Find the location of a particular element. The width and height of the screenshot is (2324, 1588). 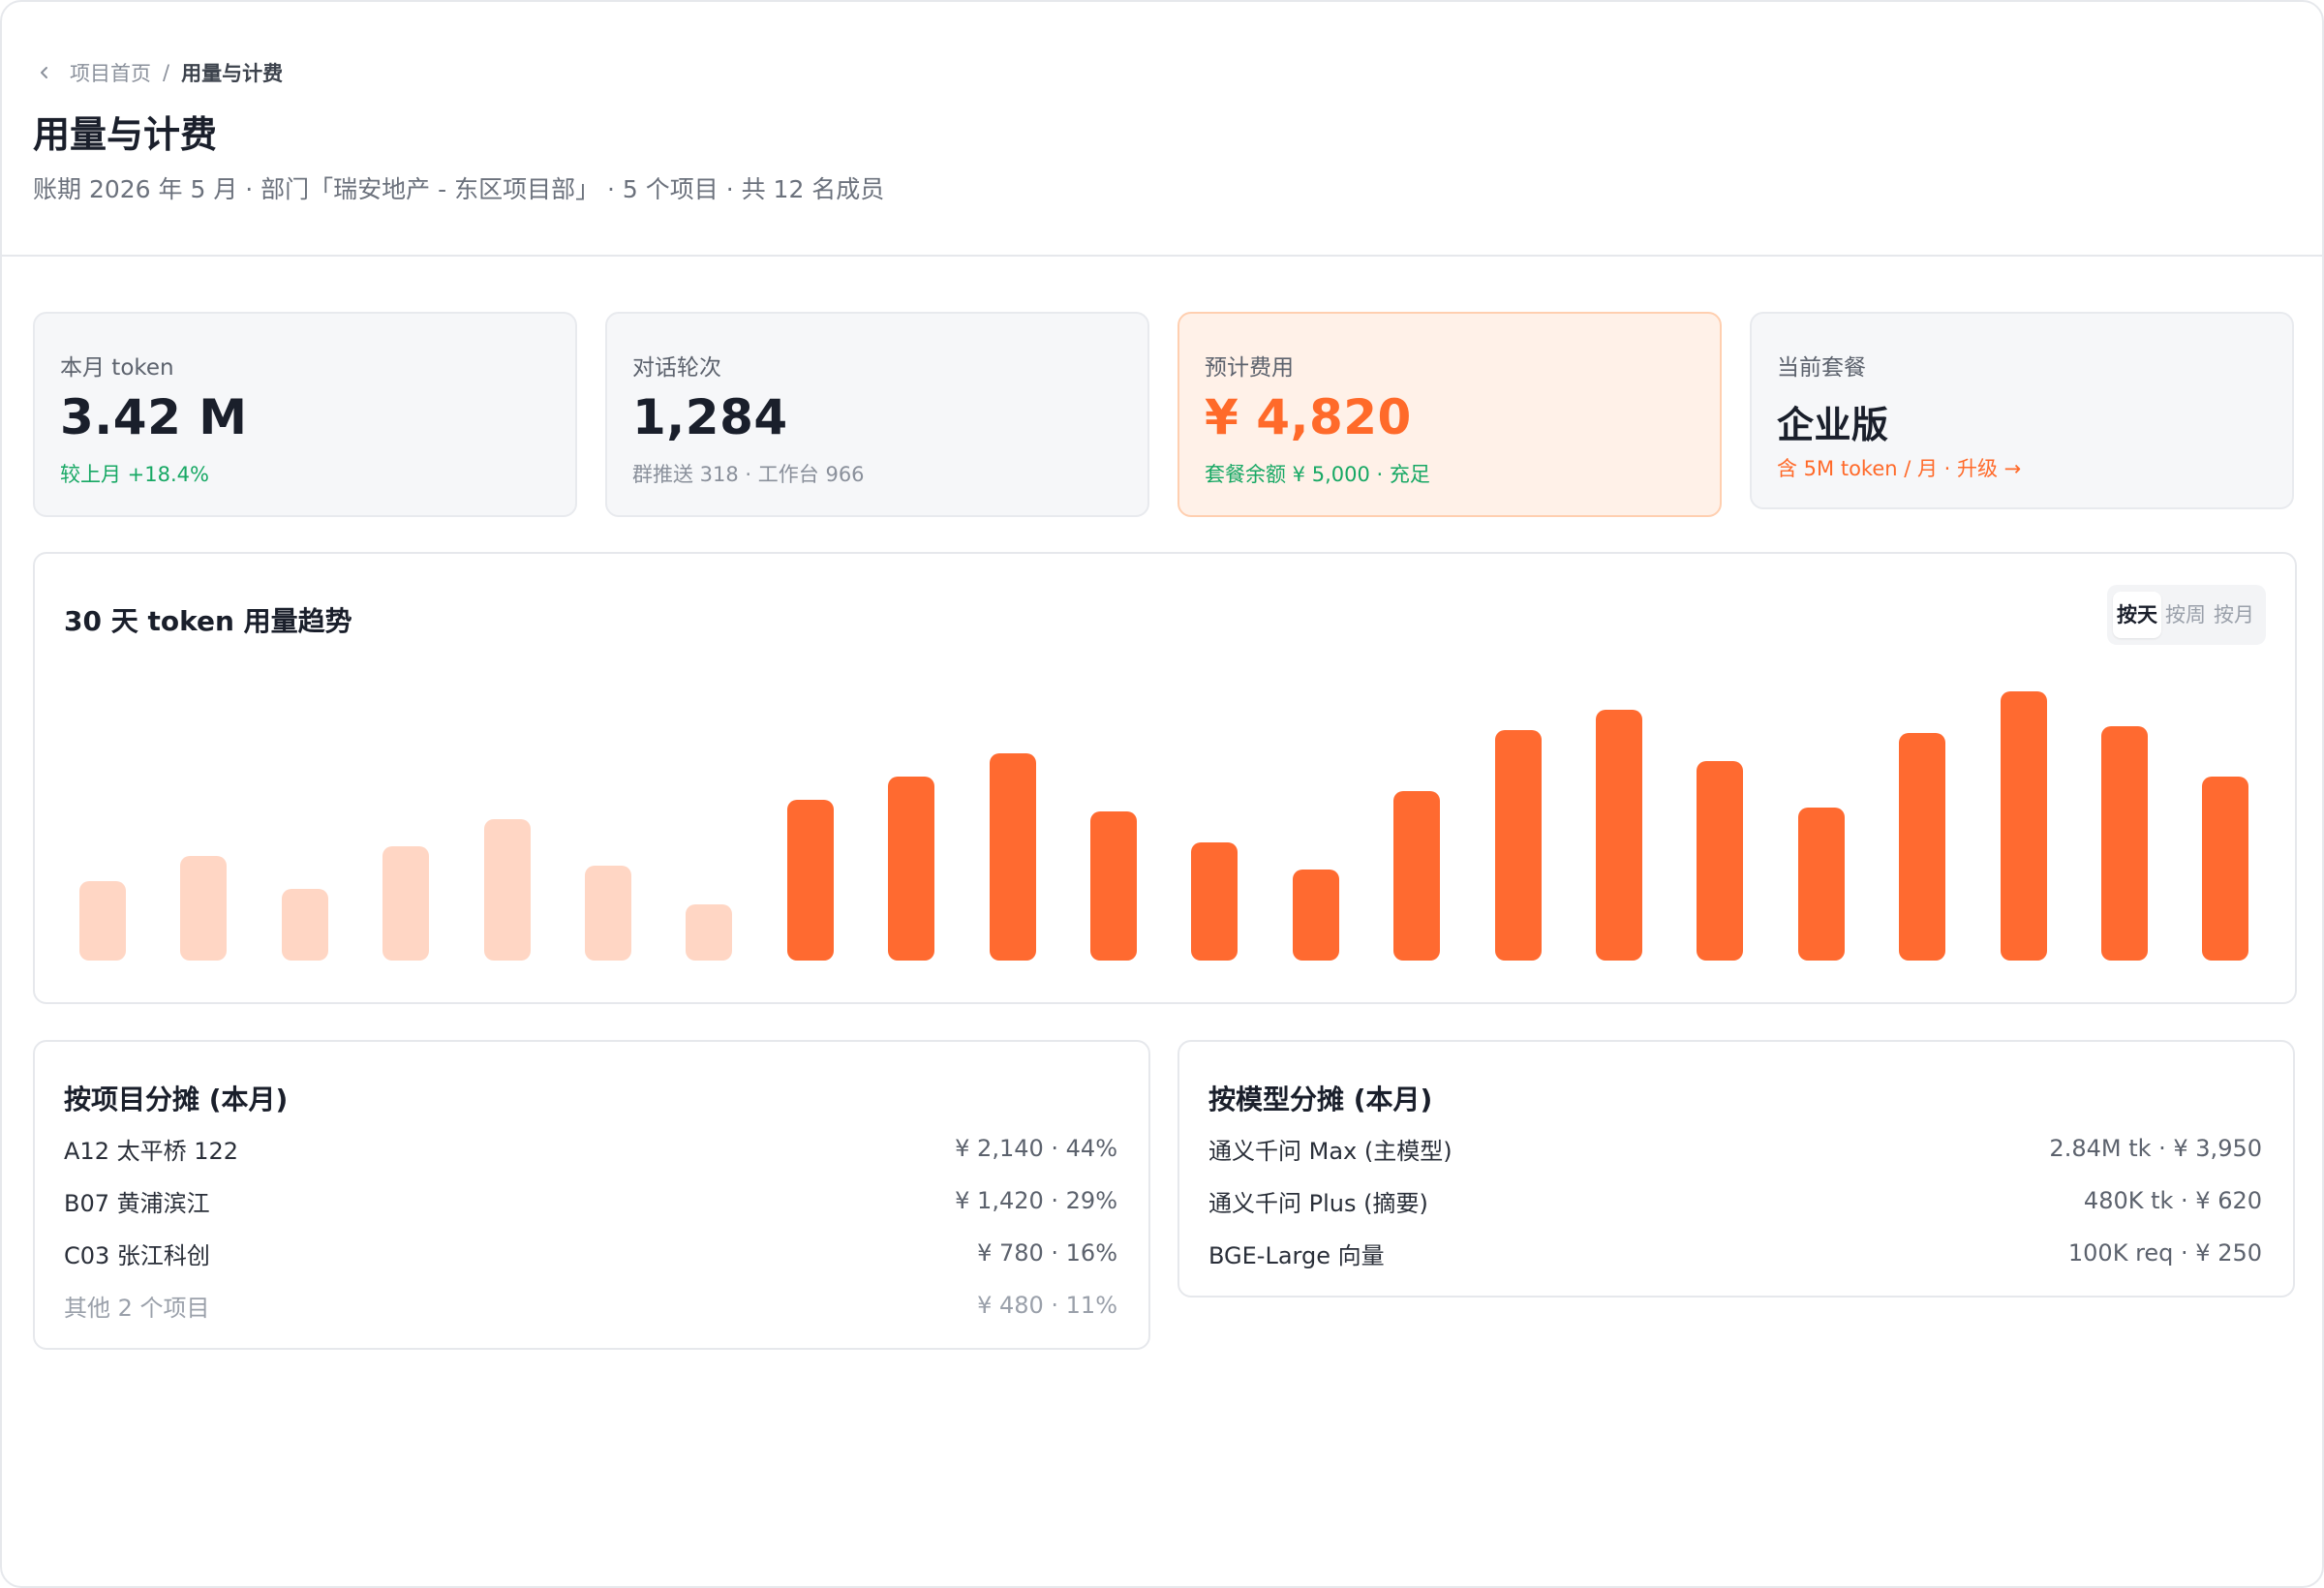

list-item: C03 张江科创 ¥ 780 · 16% is located at coordinates (590, 1253).